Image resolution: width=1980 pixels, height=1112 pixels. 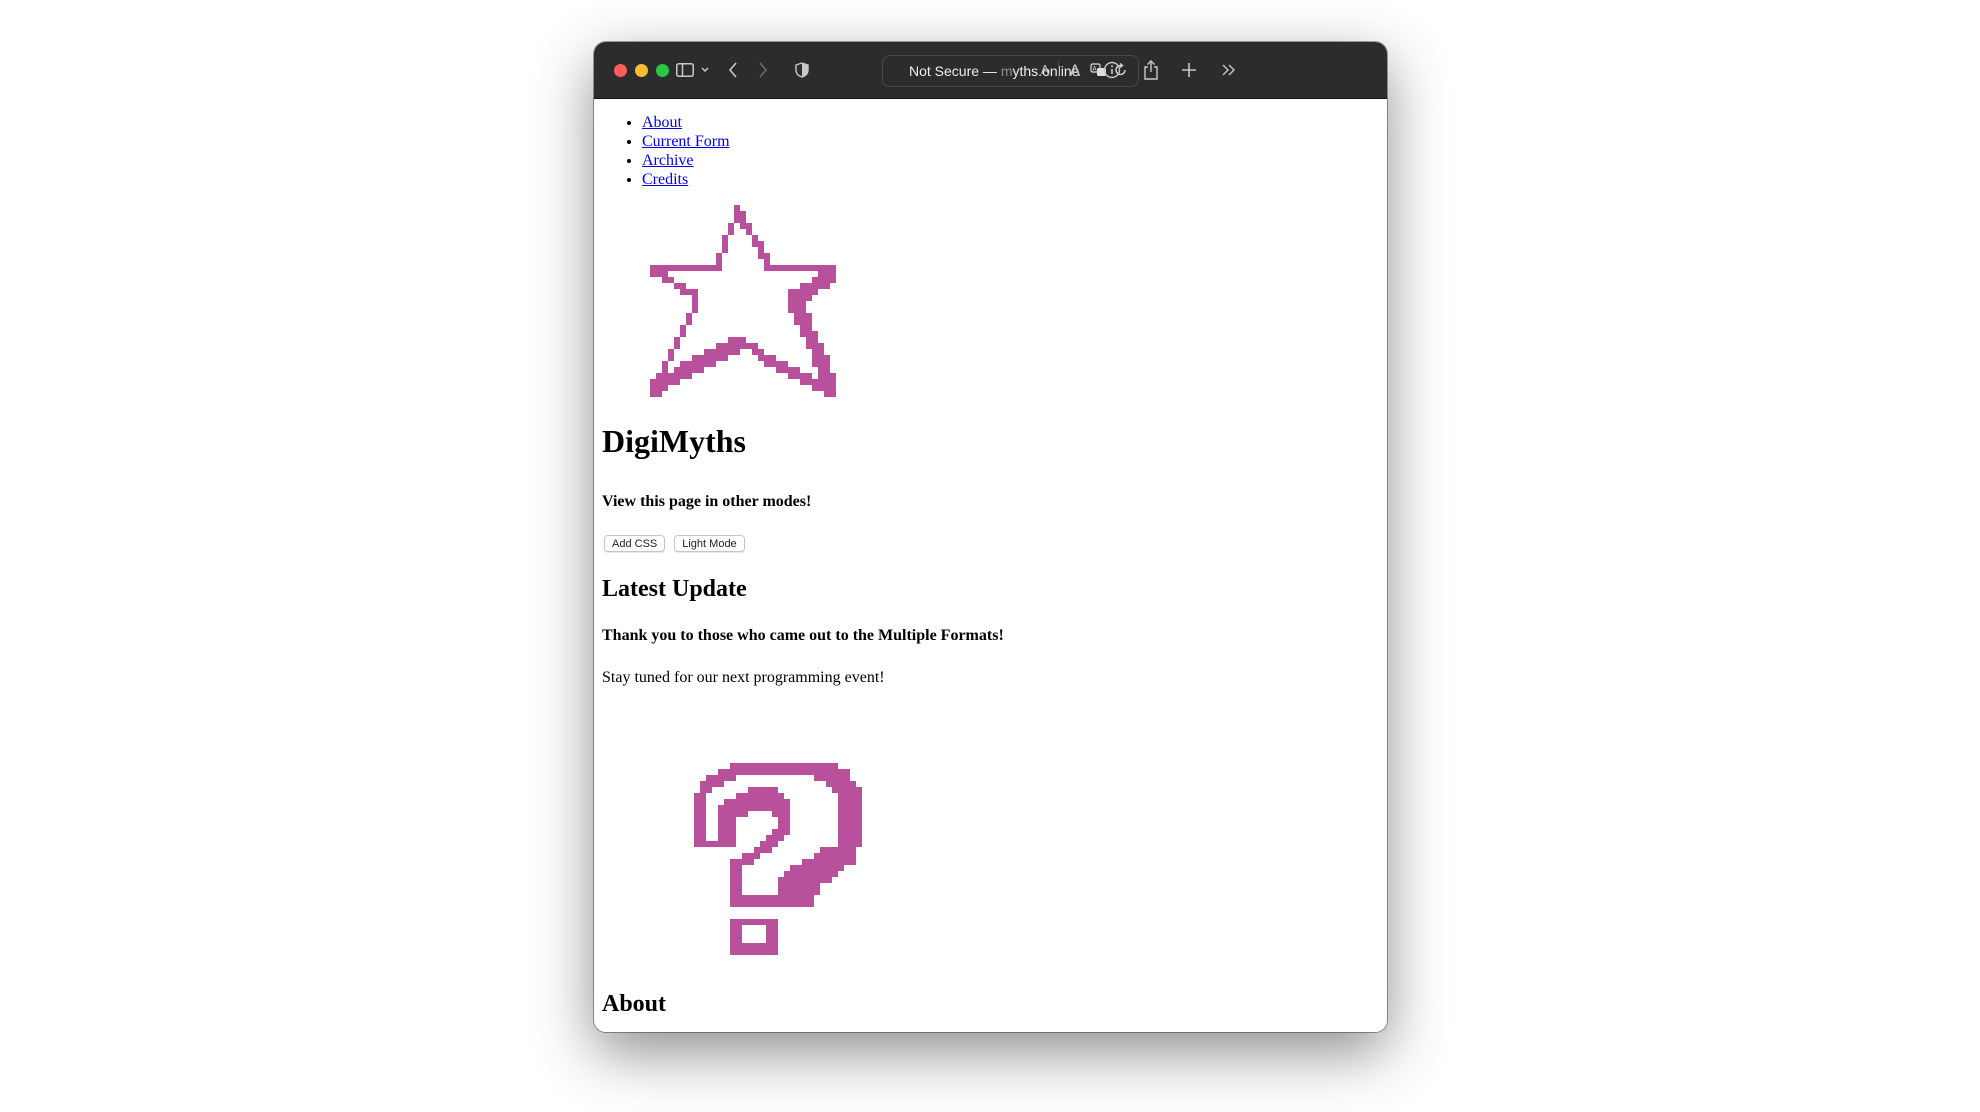 I want to click on nav-item-current-form: Current Form, so click(x=686, y=141).